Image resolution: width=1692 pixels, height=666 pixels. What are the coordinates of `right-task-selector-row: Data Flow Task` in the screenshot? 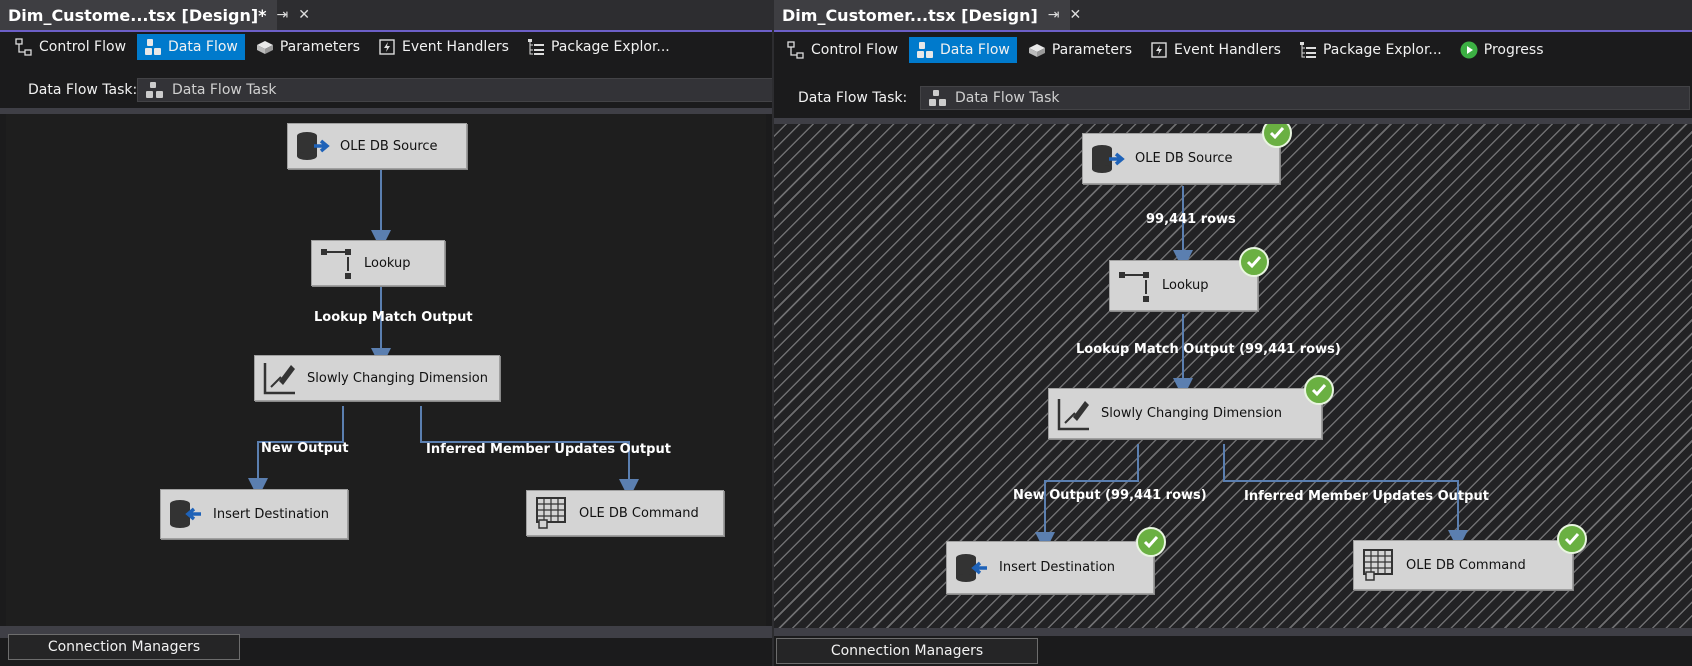 It's located at (1233, 98).